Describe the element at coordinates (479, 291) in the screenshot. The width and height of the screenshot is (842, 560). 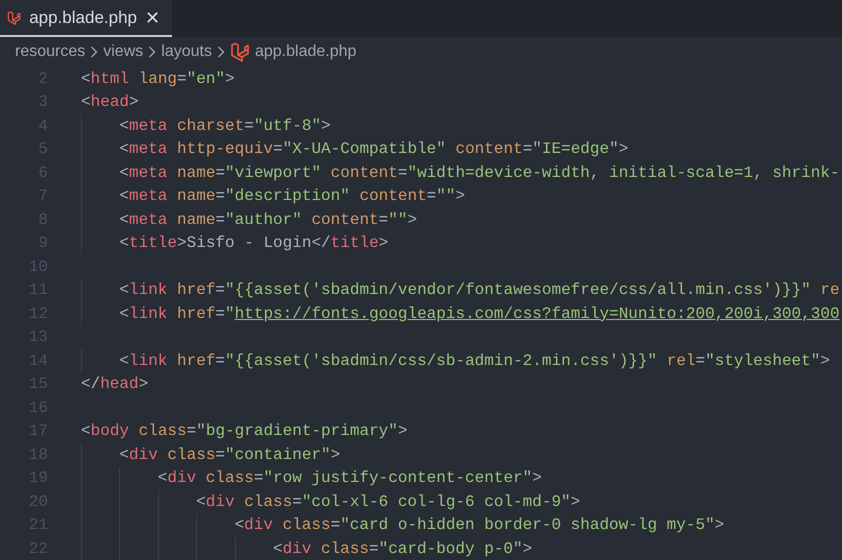
I see `code-line: <link href="{{asset('sbadmin/vendor/fontawesomefree/css/all.min.css')}}" re` at that location.